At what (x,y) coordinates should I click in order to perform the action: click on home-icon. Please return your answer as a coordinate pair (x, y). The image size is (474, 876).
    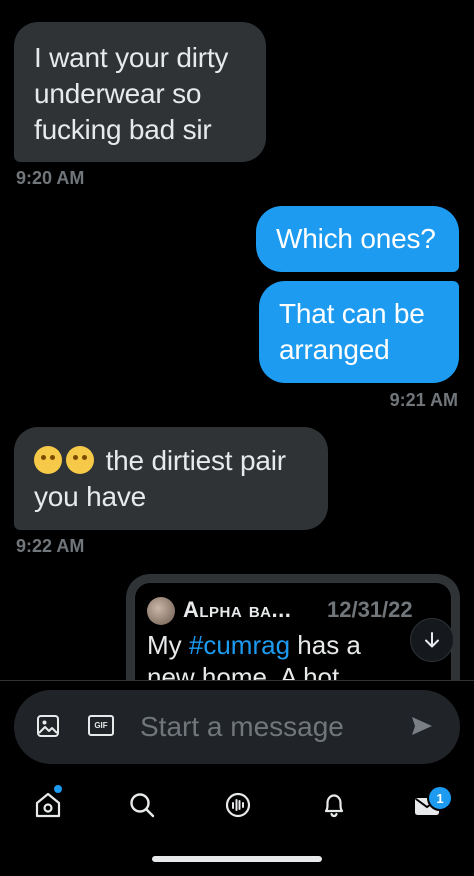
    Looking at the image, I should click on (48, 805).